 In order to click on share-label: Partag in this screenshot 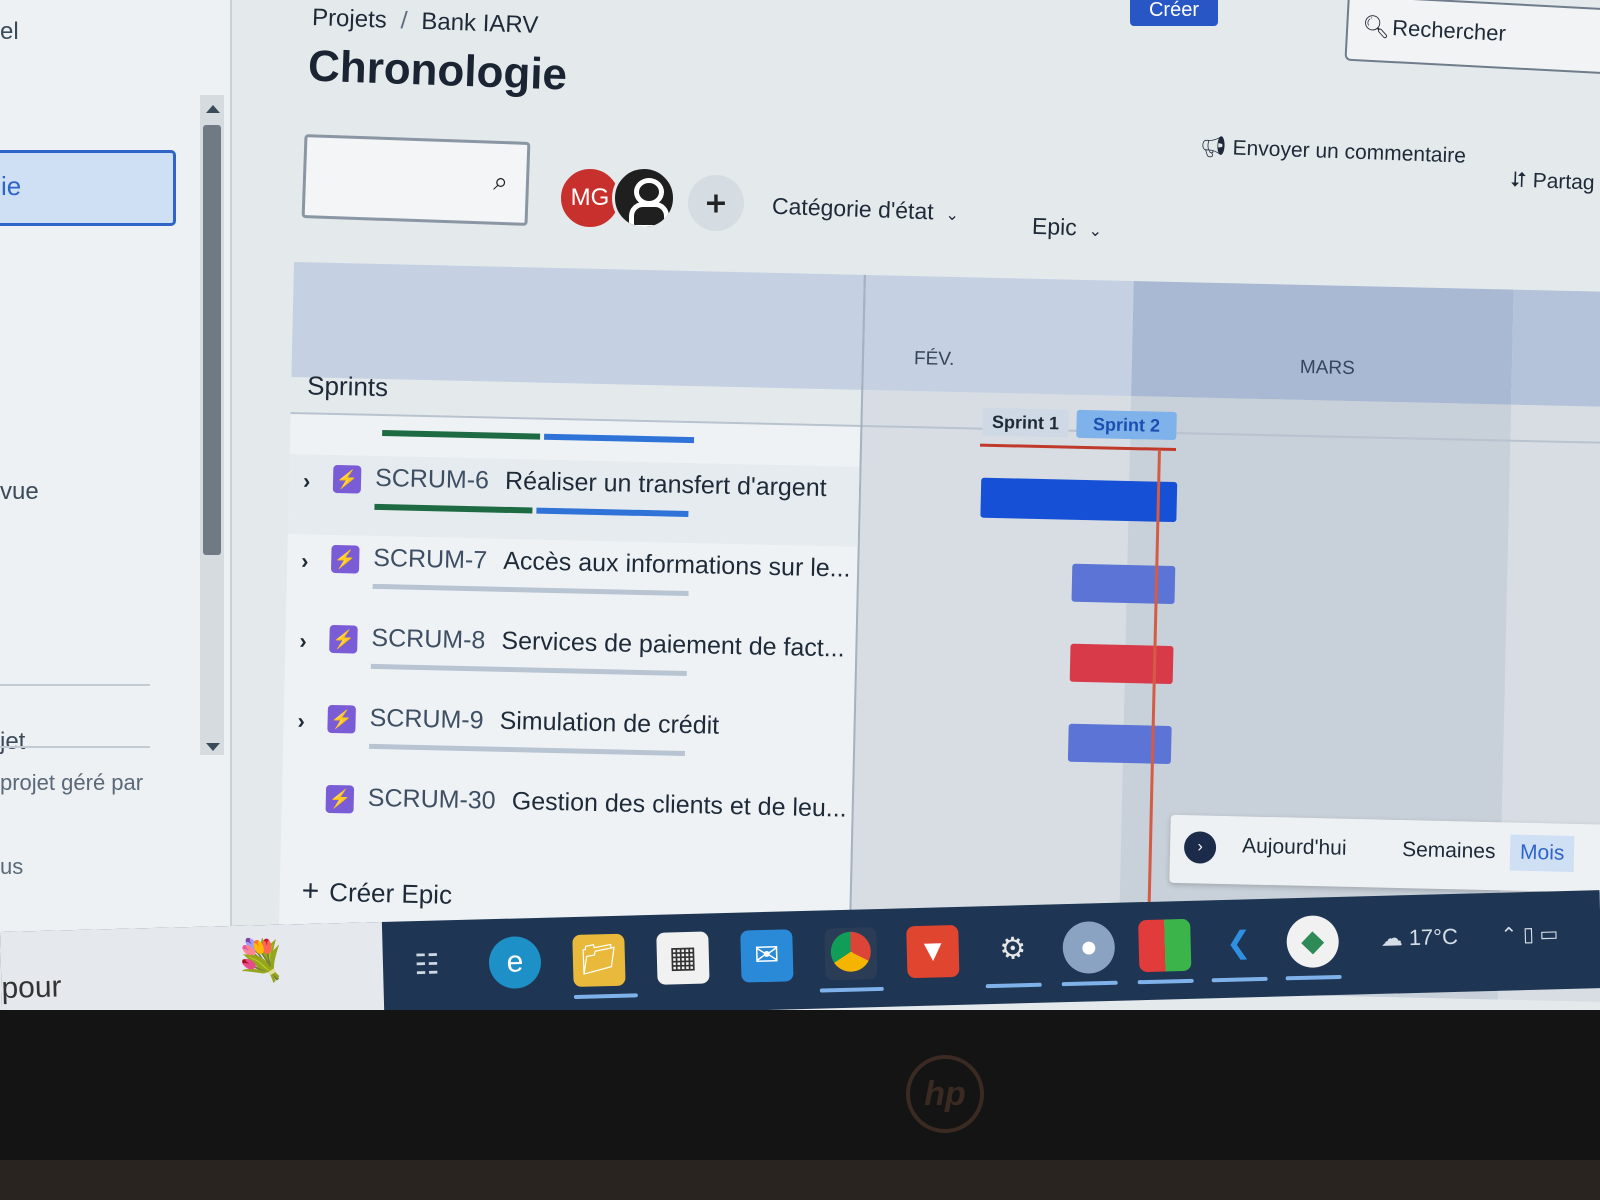, I will do `click(1563, 182)`.